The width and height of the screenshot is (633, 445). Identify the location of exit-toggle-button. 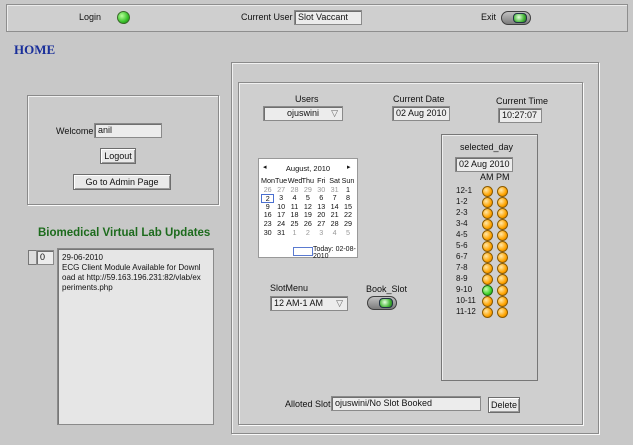
(516, 18).